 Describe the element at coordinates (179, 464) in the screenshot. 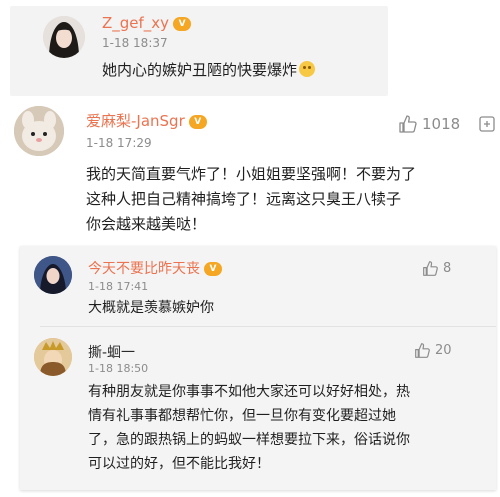

I see `comment-line: 可以过的好，但不能比我好！` at that location.